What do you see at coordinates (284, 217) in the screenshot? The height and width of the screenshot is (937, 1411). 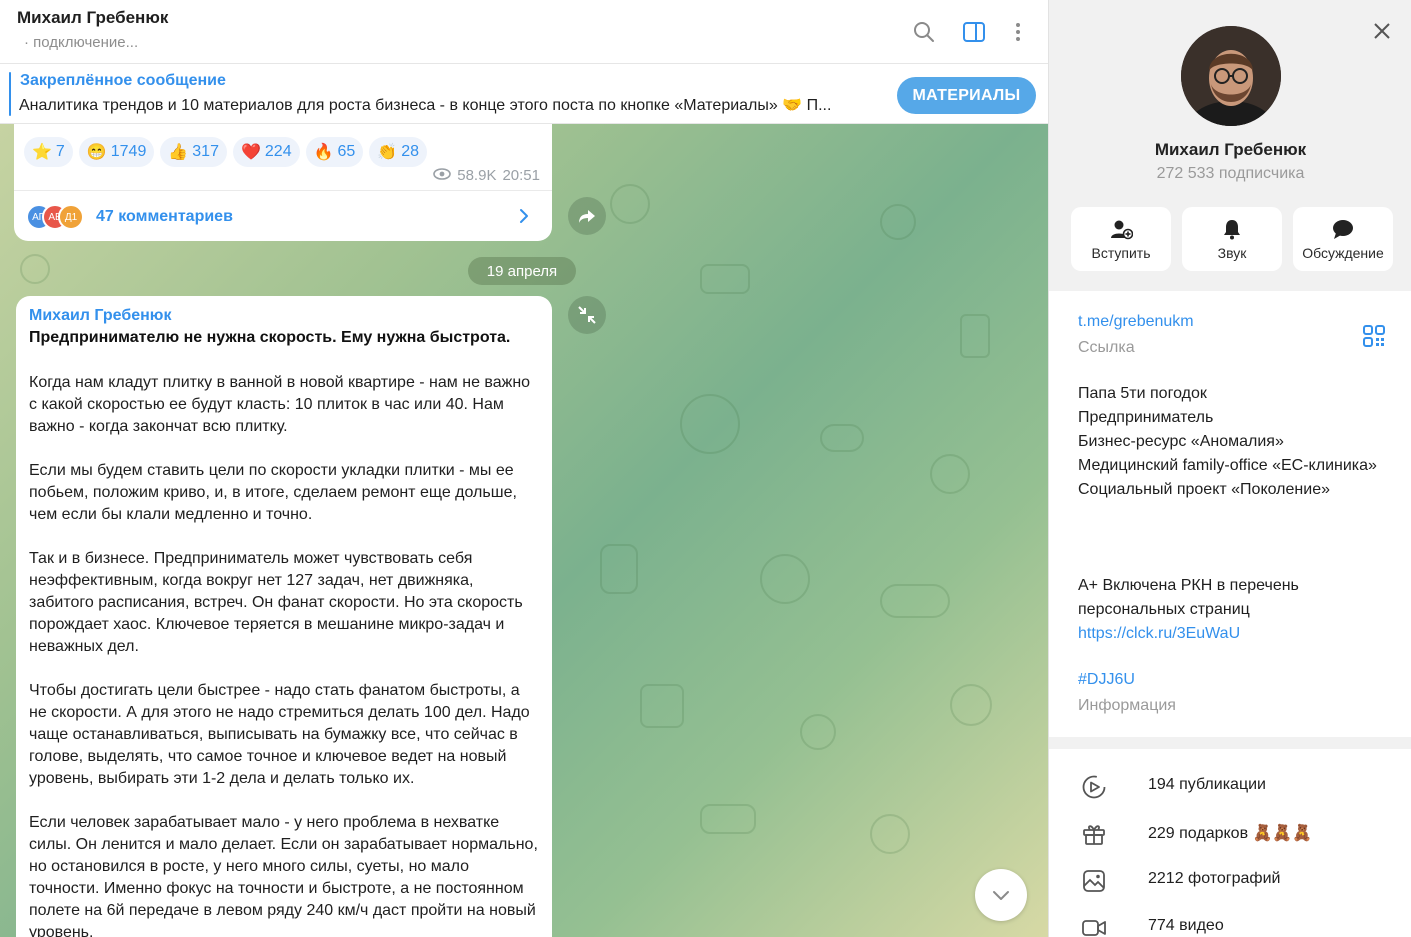 I see `comments-link: АП АБ Д1 47 комментариев` at bounding box center [284, 217].